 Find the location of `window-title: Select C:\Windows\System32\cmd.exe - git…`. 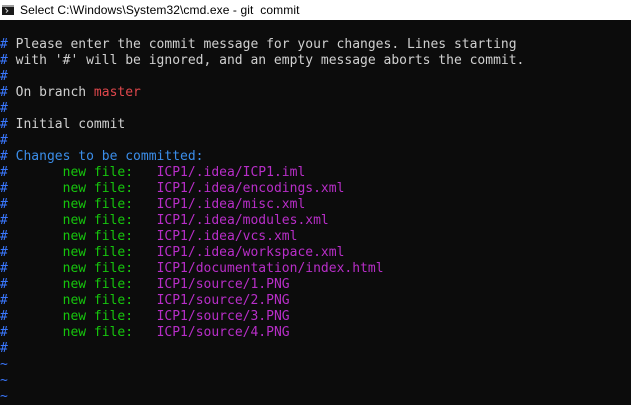

window-title: Select C:\Windows\System32\cmd.exe - git… is located at coordinates (160, 10).